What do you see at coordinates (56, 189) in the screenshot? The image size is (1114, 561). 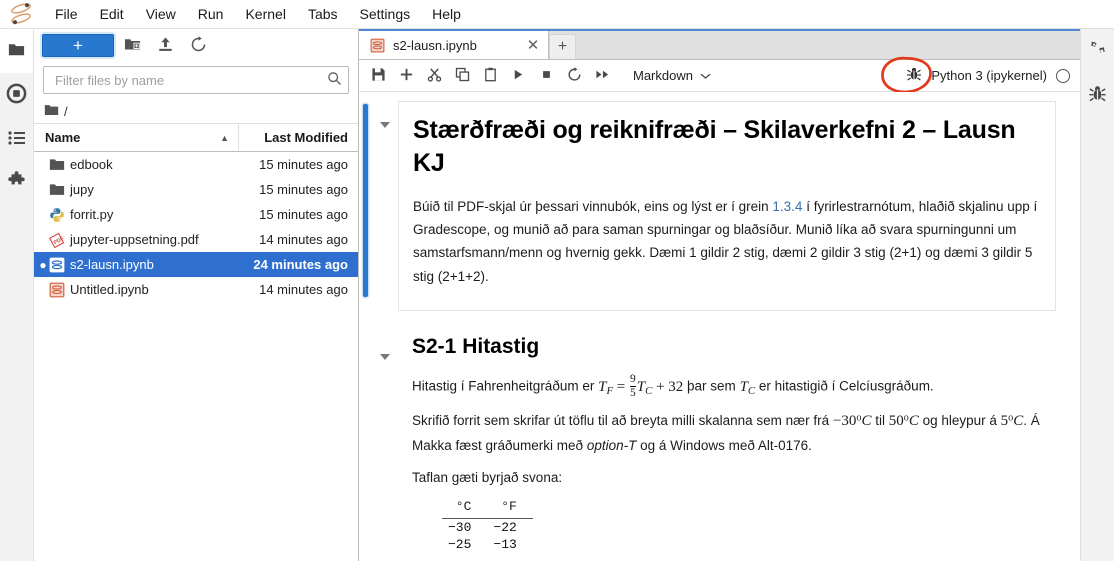 I see `folder-icon` at bounding box center [56, 189].